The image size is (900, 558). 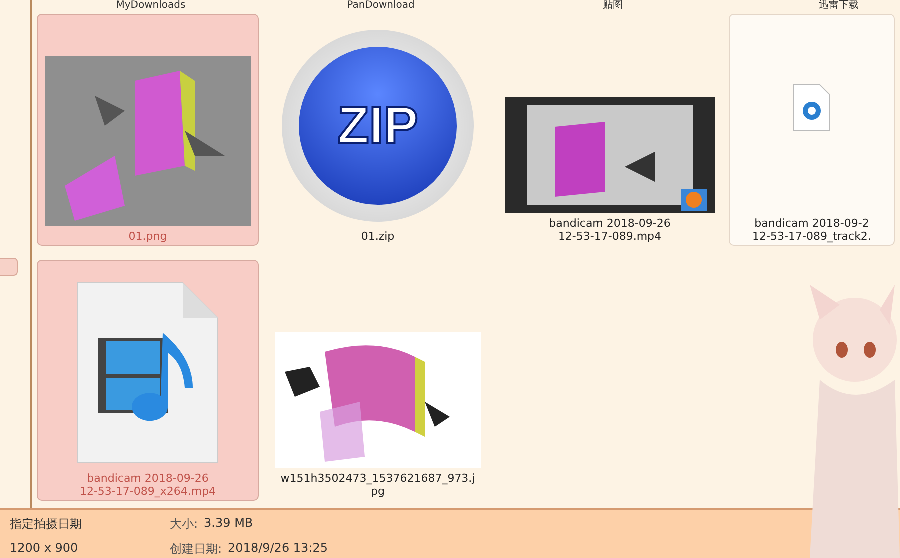 I want to click on detail-value: 2018/9/26 13:25, so click(x=278, y=549).